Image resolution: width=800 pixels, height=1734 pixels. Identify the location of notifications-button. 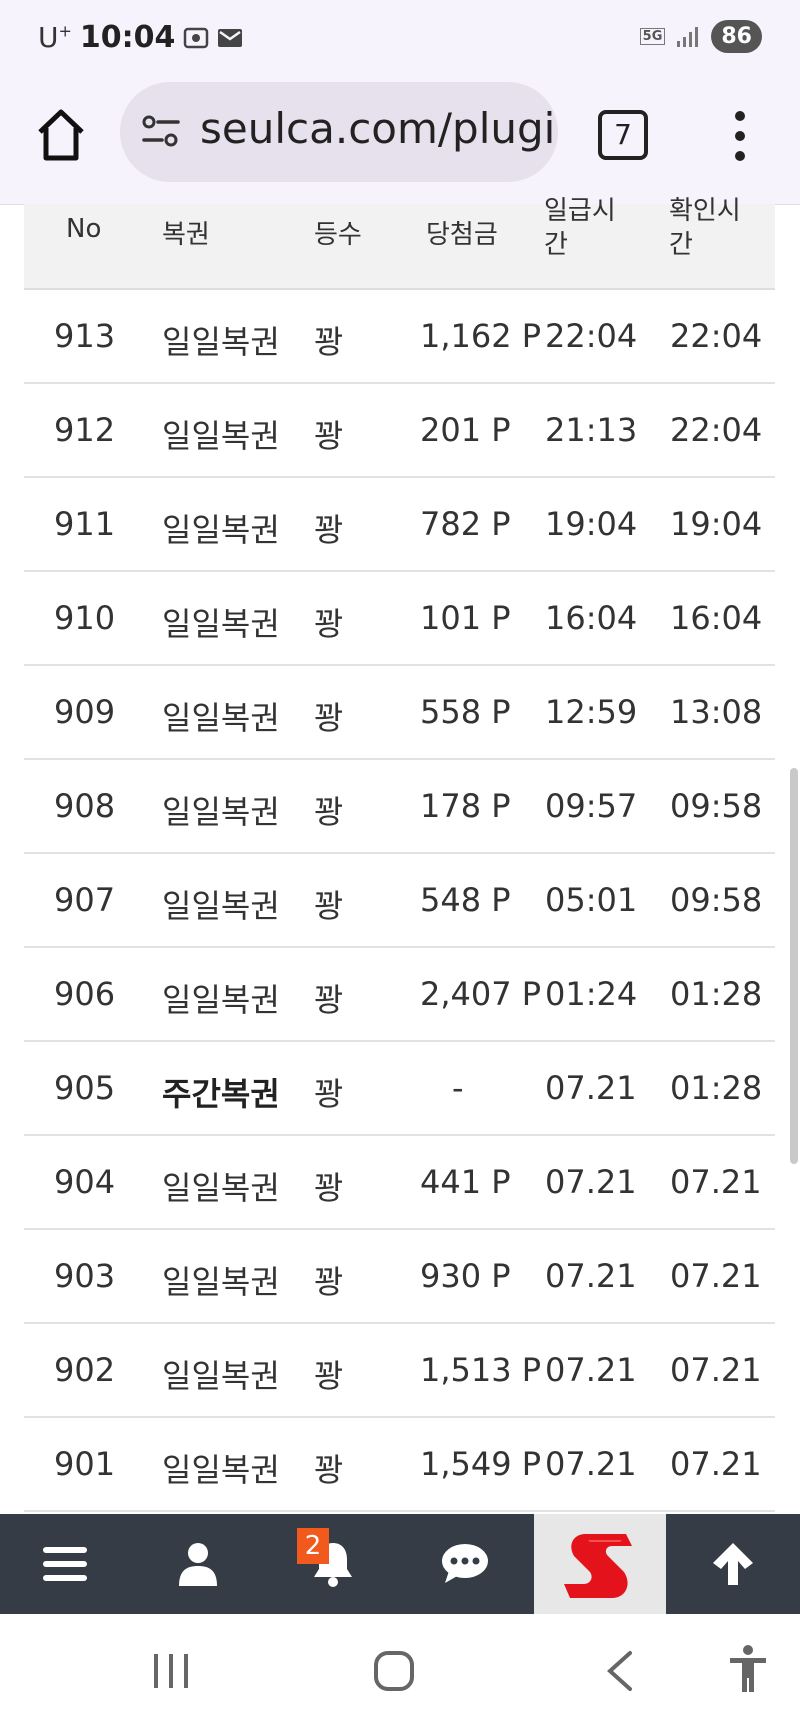
(333, 1564).